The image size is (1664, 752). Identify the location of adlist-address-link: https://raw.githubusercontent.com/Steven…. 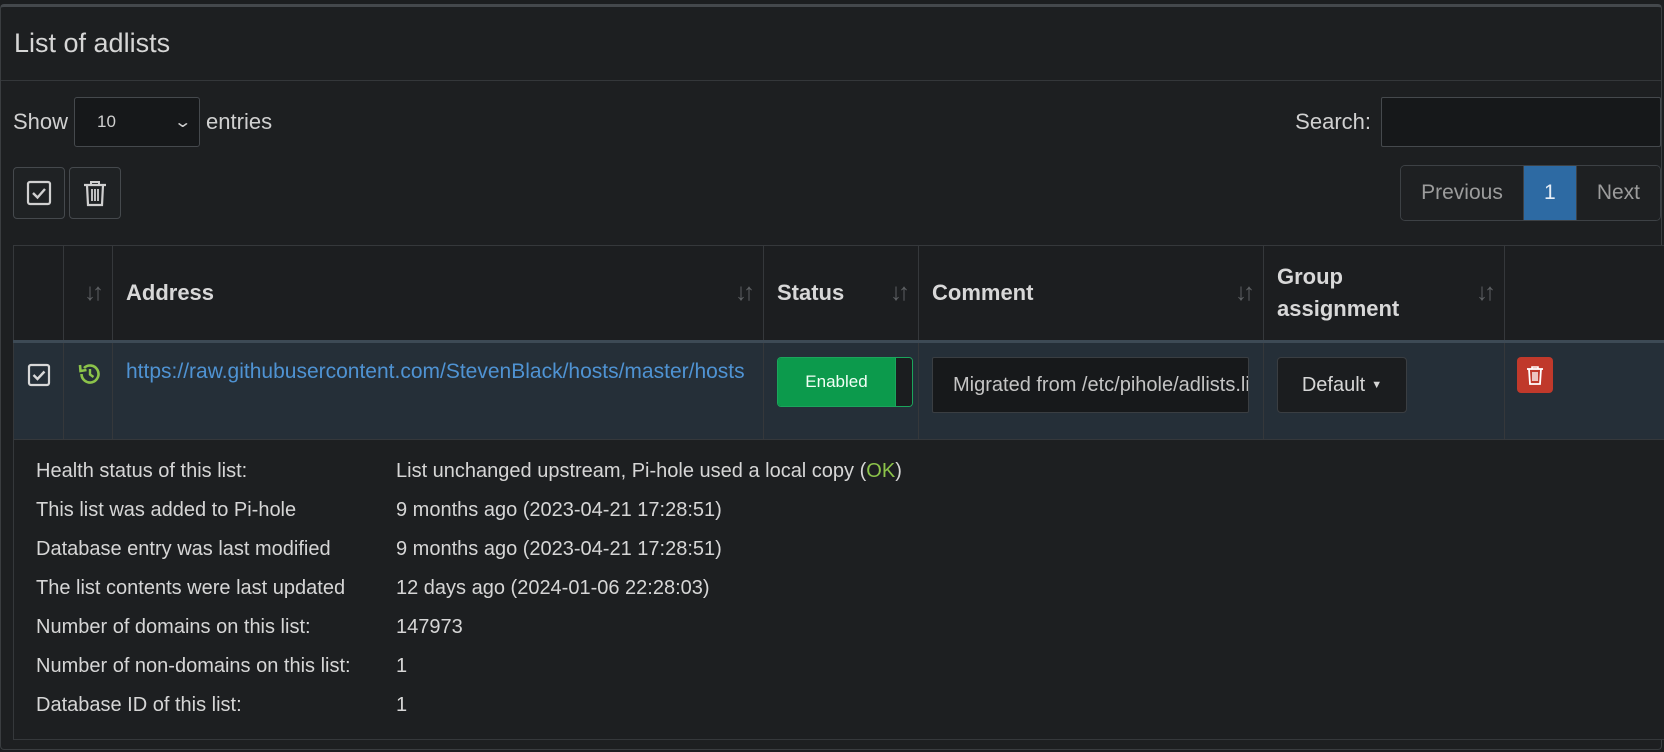
(435, 371).